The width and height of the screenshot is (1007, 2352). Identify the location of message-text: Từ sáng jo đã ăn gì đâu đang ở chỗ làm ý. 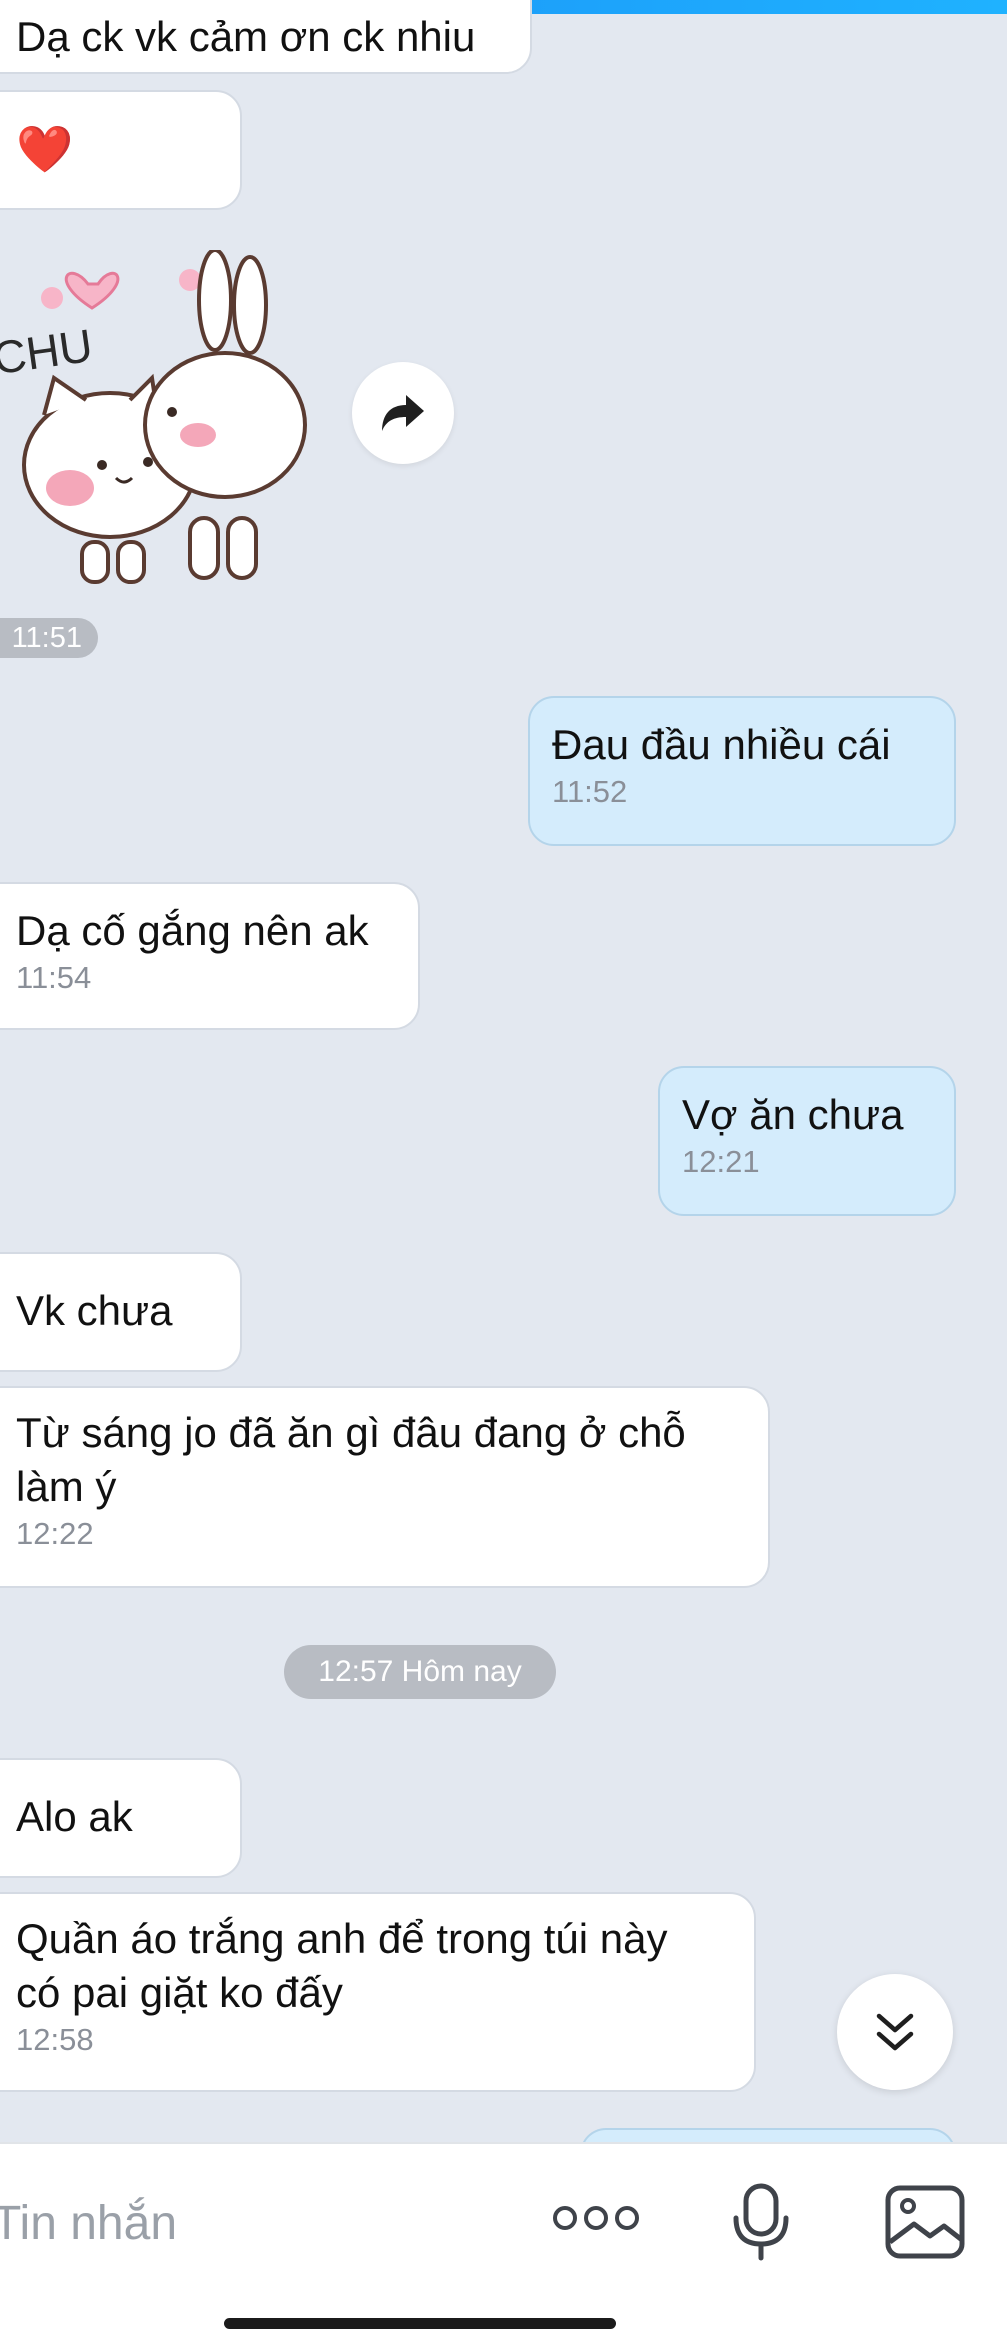
(351, 1459).